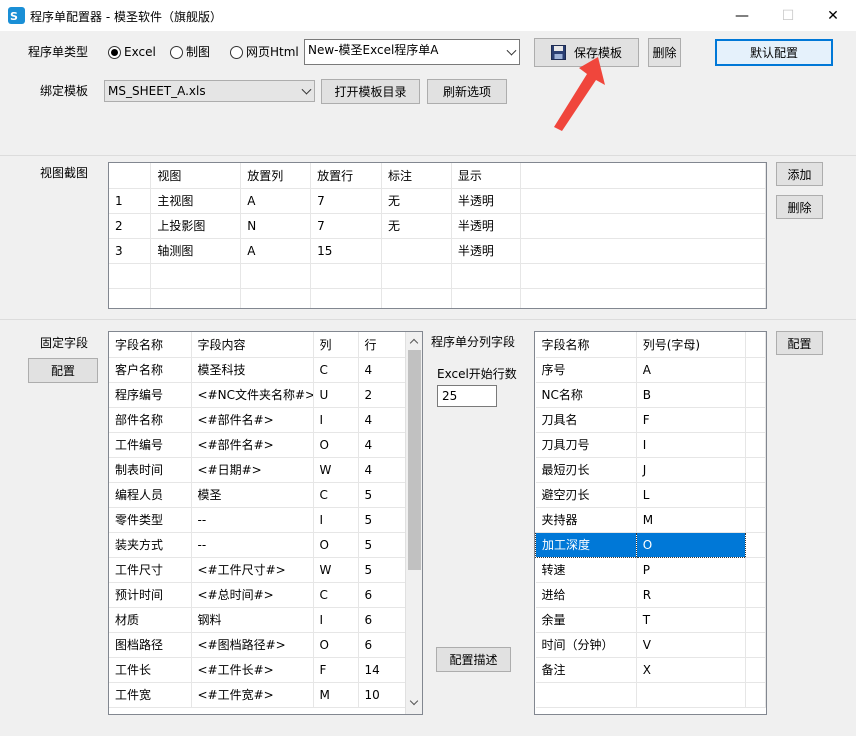 This screenshot has width=856, height=736. Describe the element at coordinates (150, 520) in the screenshot. I see `table-cell: 零件类型` at that location.